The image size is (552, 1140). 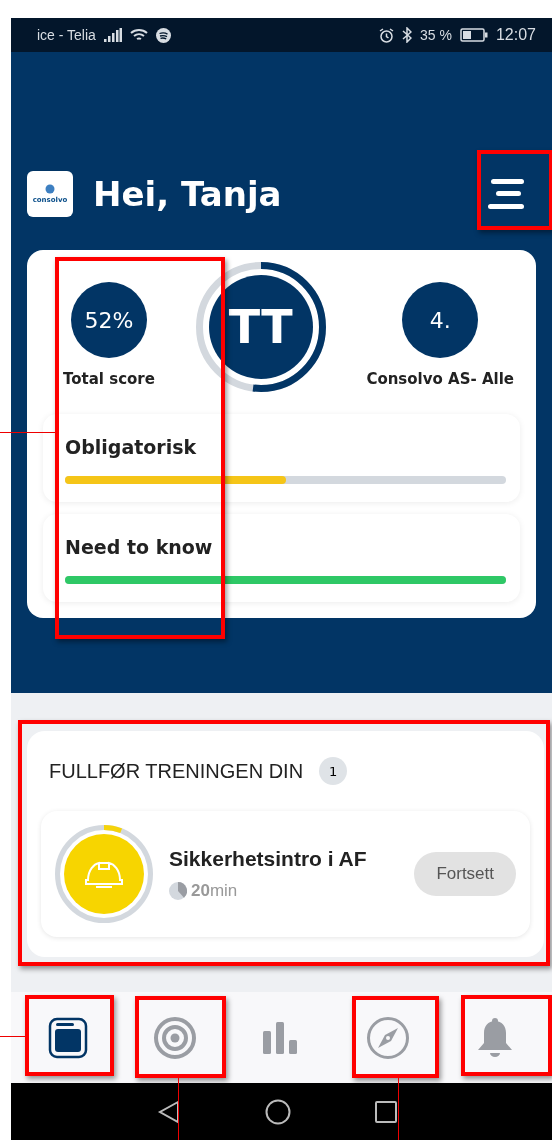 What do you see at coordinates (388, 1037) in the screenshot?
I see `compass-icon` at bounding box center [388, 1037].